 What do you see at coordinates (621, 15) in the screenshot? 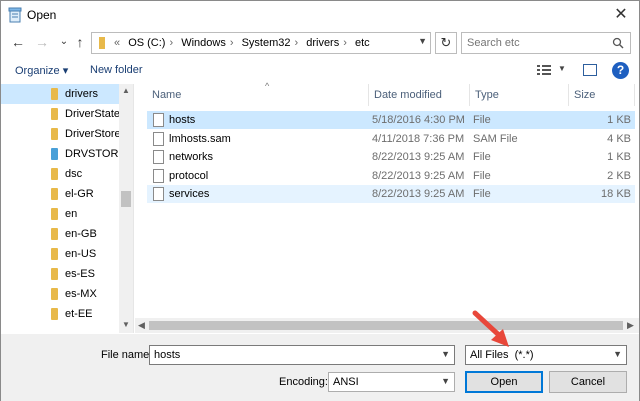
I see `close-icon: ✕` at bounding box center [621, 15].